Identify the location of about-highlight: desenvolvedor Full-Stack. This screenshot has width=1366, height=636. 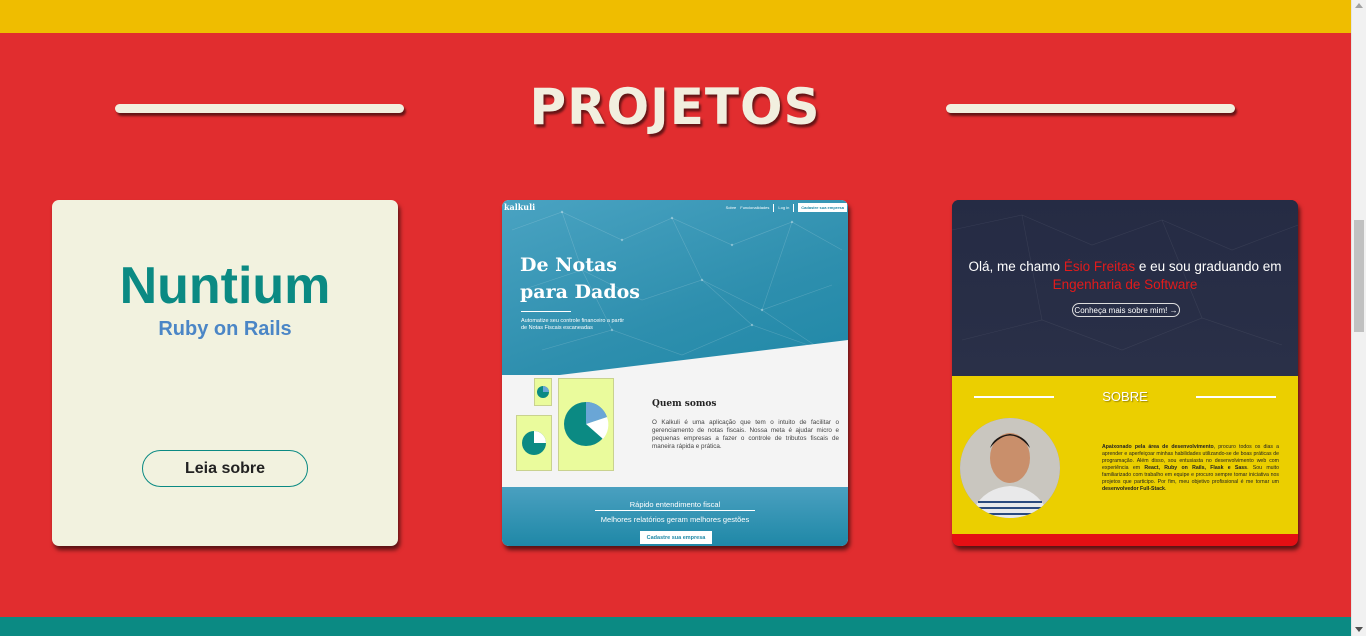
(1133, 489).